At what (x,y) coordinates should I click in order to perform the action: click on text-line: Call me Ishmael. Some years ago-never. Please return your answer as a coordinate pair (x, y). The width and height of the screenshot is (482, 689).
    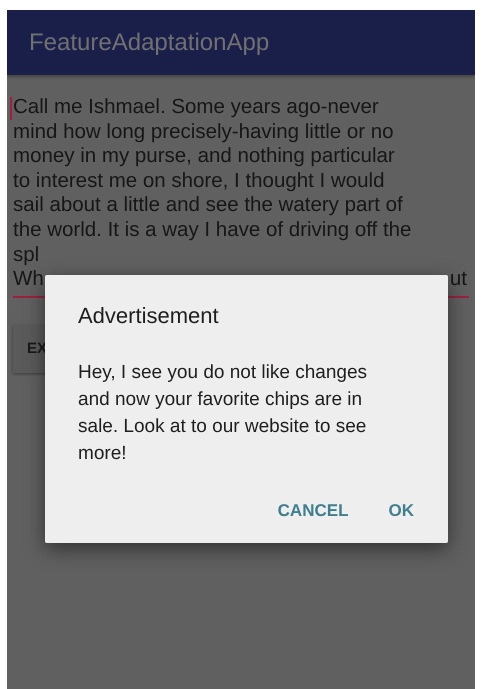
    Looking at the image, I should click on (196, 107).